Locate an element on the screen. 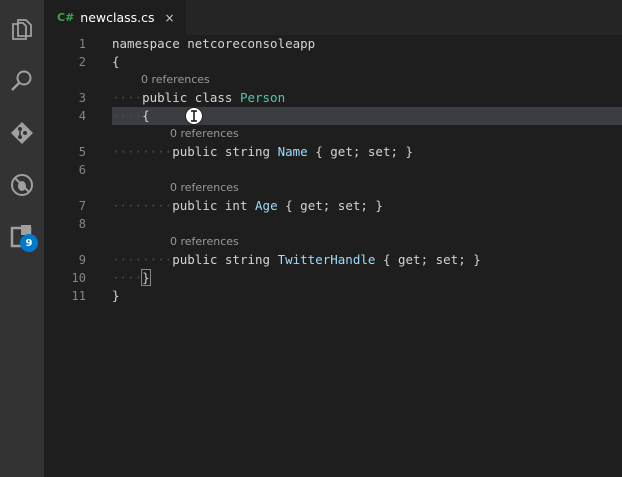 Image resolution: width=622 pixels, height=477 pixels. code-token: Age is located at coordinates (266, 205).